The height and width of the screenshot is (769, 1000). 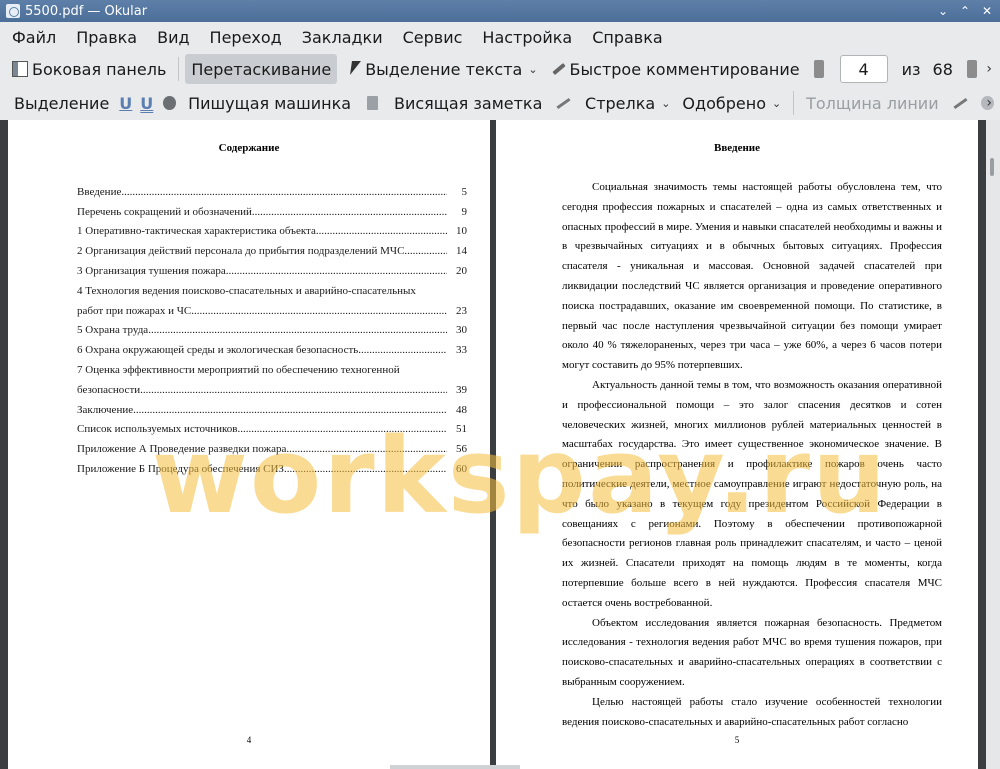 I want to click on page-number: 5, so click(x=737, y=740).